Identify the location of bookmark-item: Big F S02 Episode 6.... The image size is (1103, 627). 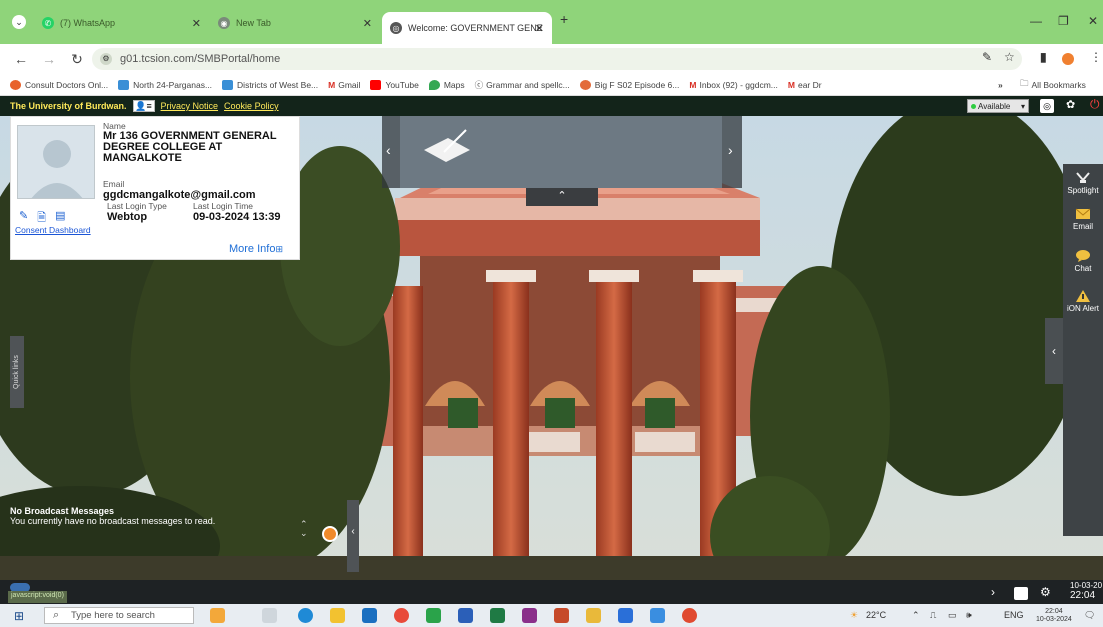
(629, 84).